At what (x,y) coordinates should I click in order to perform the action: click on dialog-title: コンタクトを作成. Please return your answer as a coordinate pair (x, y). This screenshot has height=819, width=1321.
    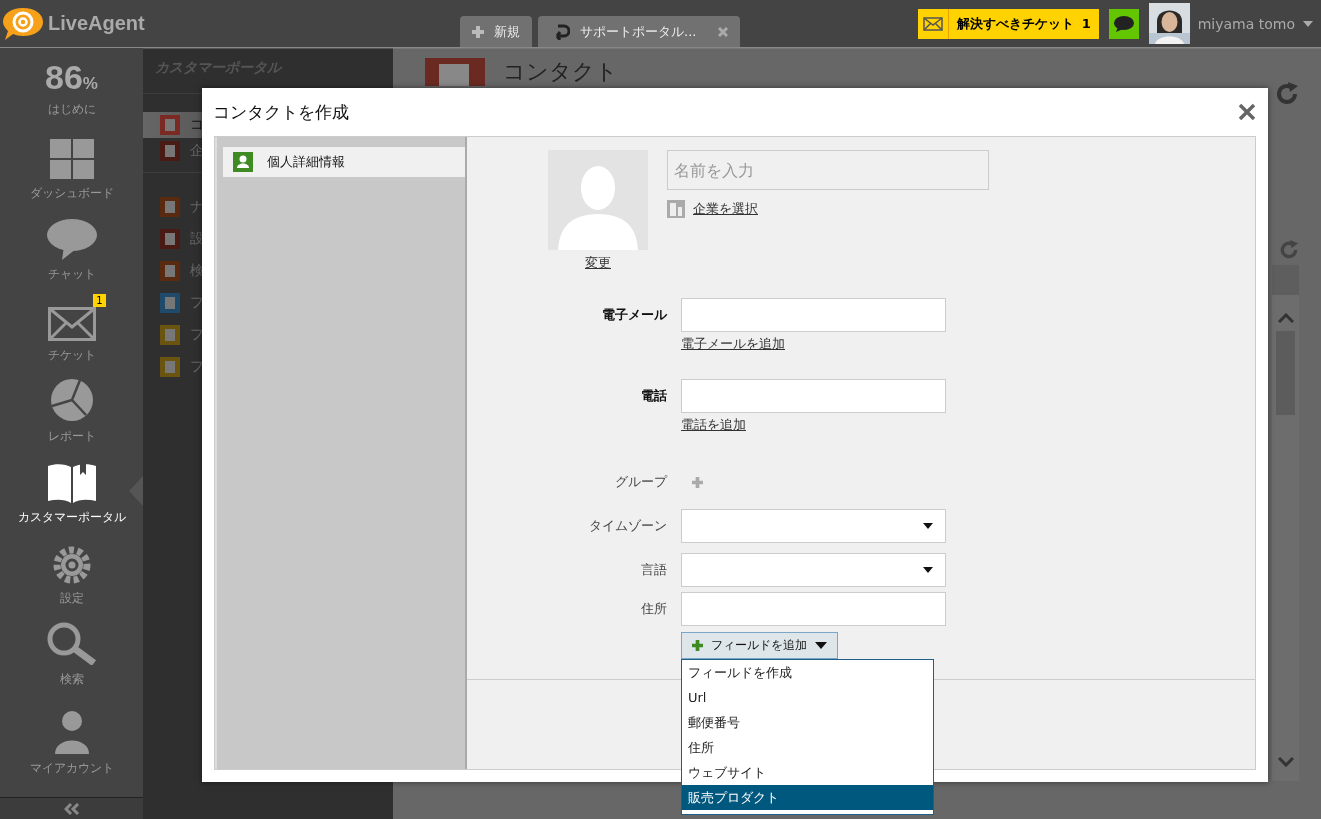
    Looking at the image, I should click on (281, 112).